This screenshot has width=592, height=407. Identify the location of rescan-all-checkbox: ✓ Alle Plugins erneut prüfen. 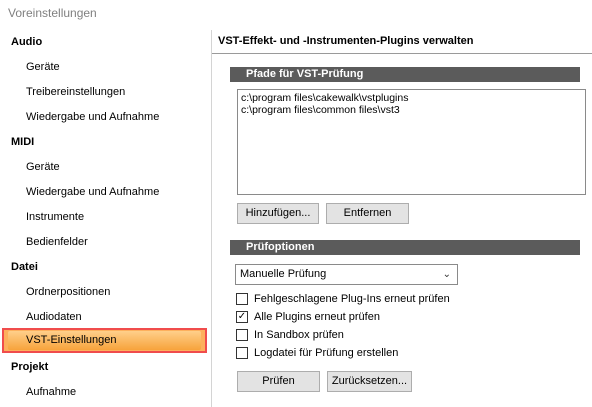
(326, 318).